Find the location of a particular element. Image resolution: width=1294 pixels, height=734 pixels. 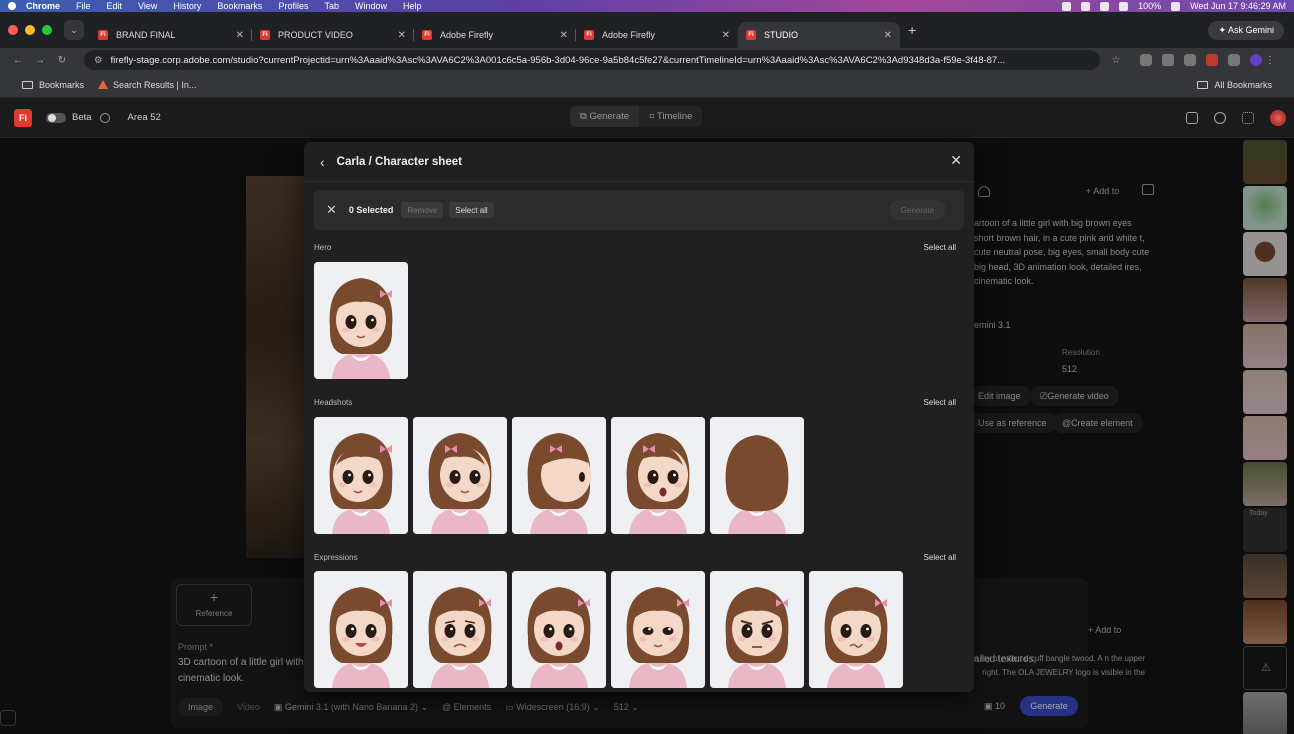

clear-selection-icon: ✕ is located at coordinates (331, 210).